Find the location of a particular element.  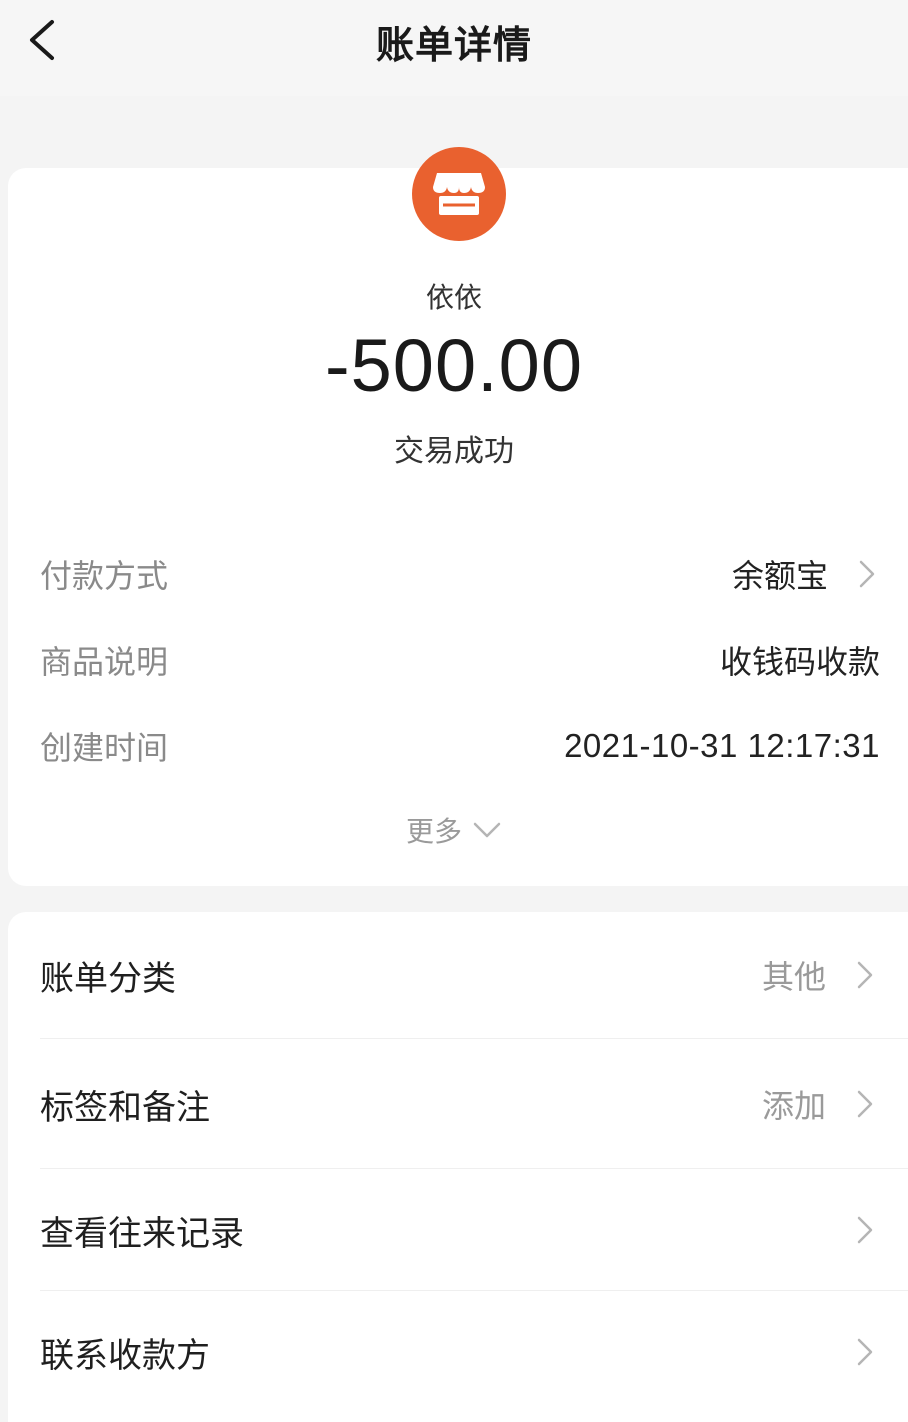

detail-value: 收钱码收款 is located at coordinates (800, 660).